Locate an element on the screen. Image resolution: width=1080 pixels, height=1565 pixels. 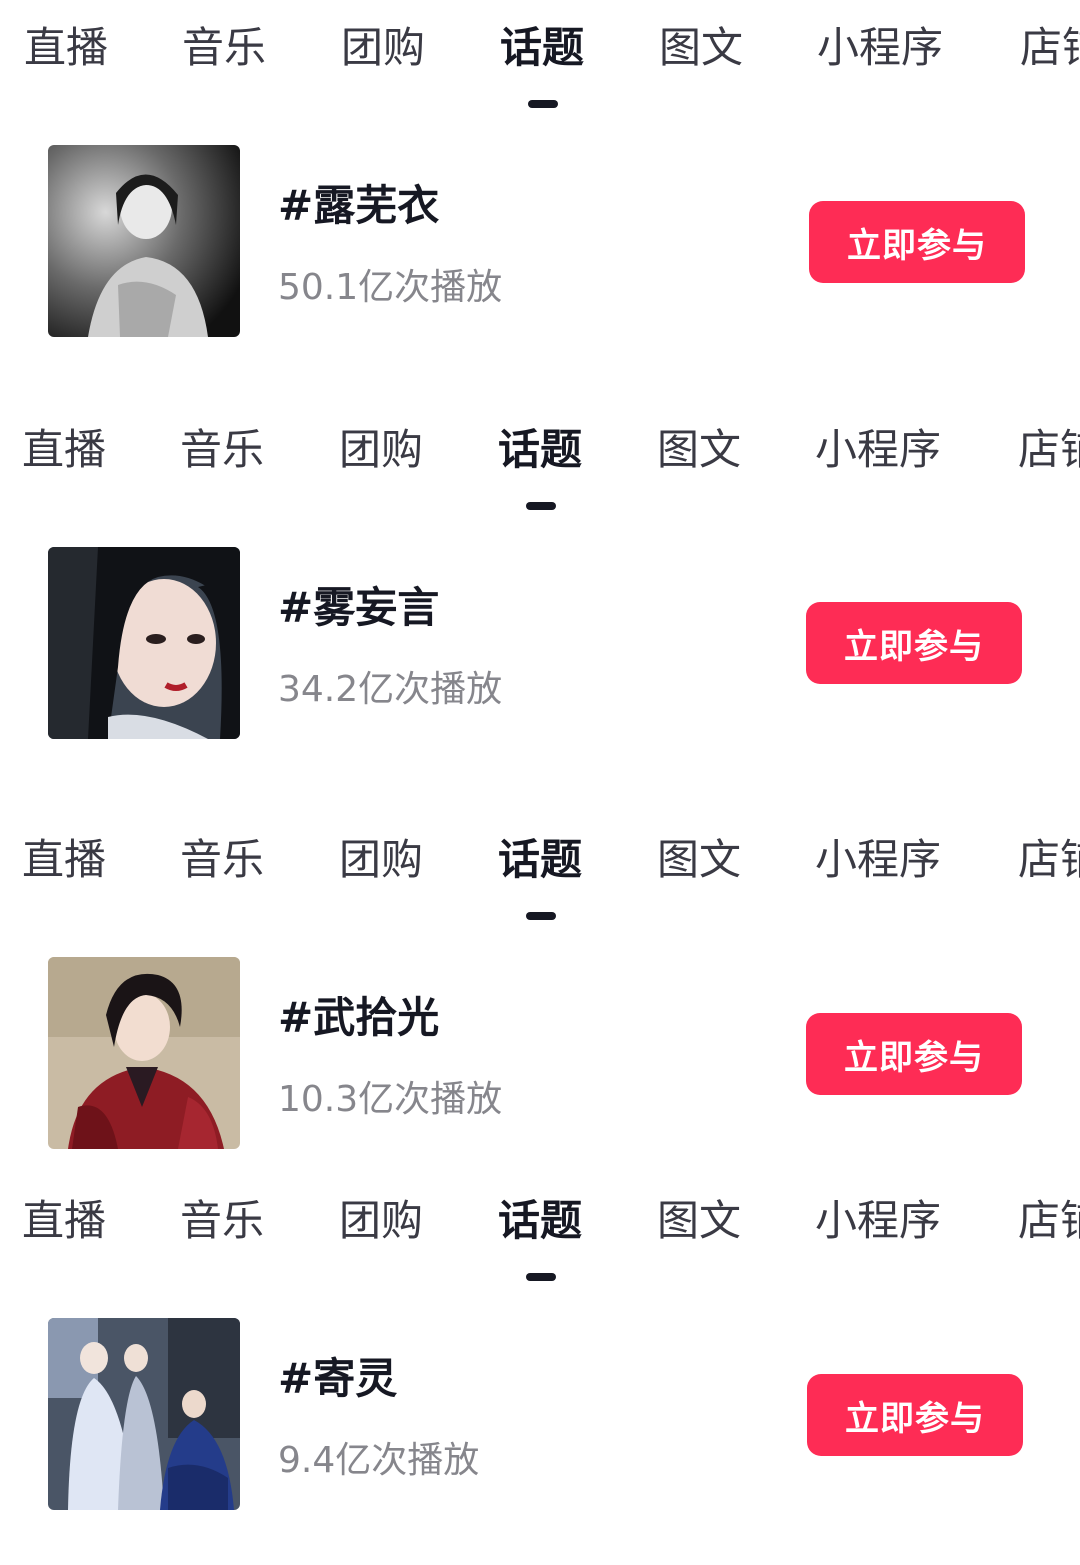
topic-title: #寄灵 is located at coordinates (337, 1375).